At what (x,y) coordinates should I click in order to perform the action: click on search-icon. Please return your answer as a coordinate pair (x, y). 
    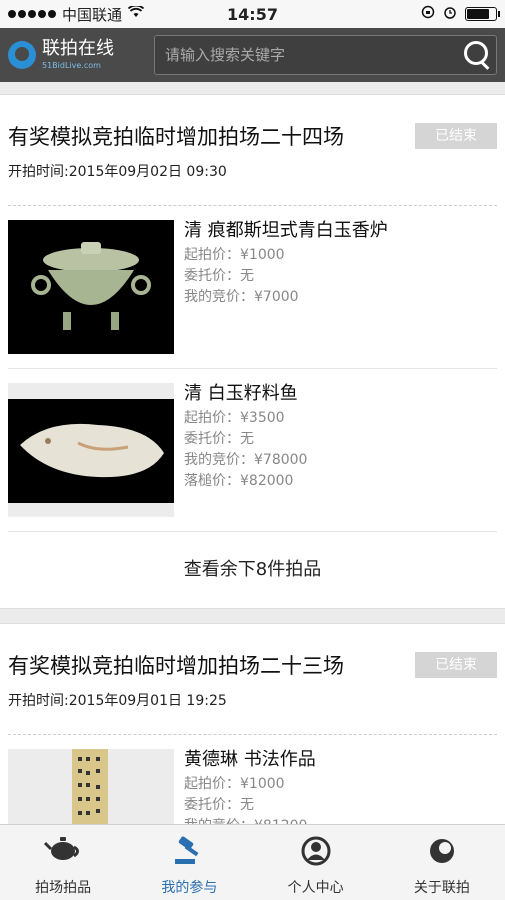
    Looking at the image, I should click on (476, 55).